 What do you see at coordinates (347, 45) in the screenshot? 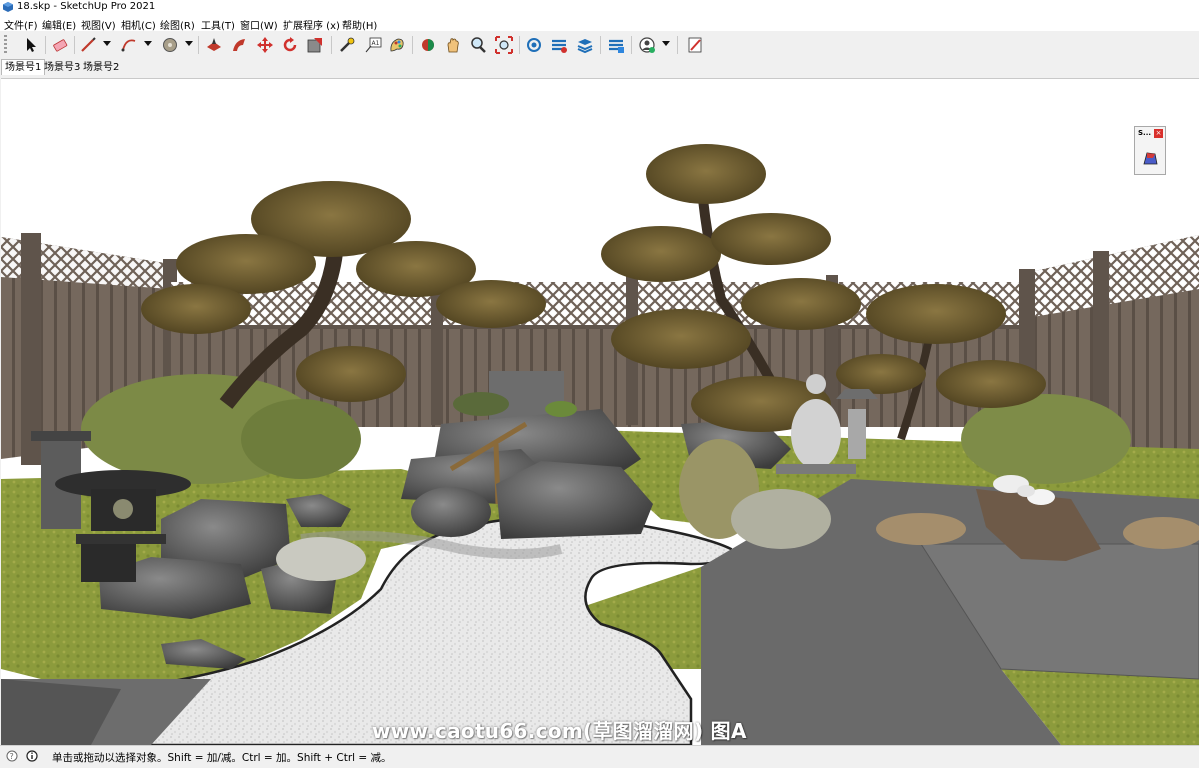
I see `tape-measure-icon` at bounding box center [347, 45].